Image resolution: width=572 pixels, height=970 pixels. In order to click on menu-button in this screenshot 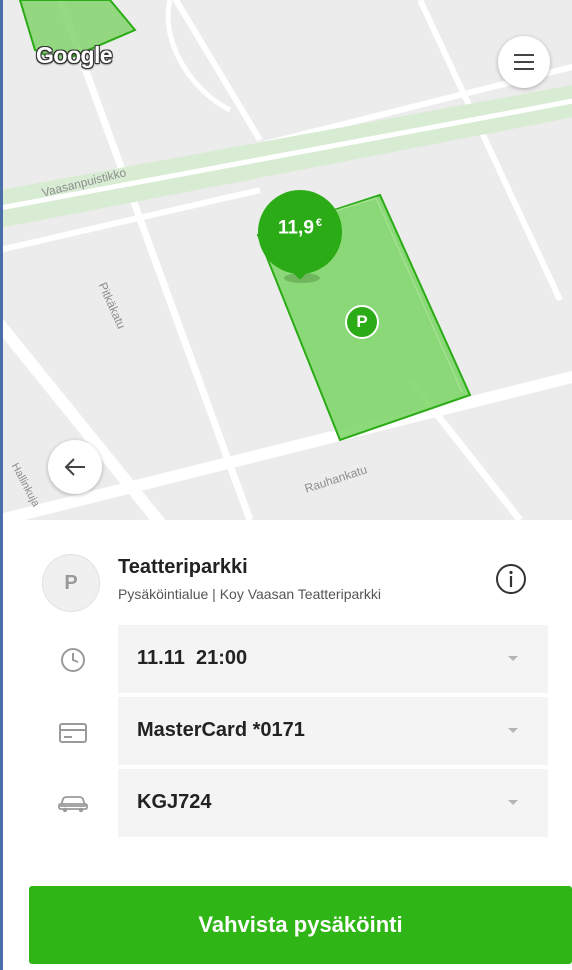, I will do `click(524, 62)`.